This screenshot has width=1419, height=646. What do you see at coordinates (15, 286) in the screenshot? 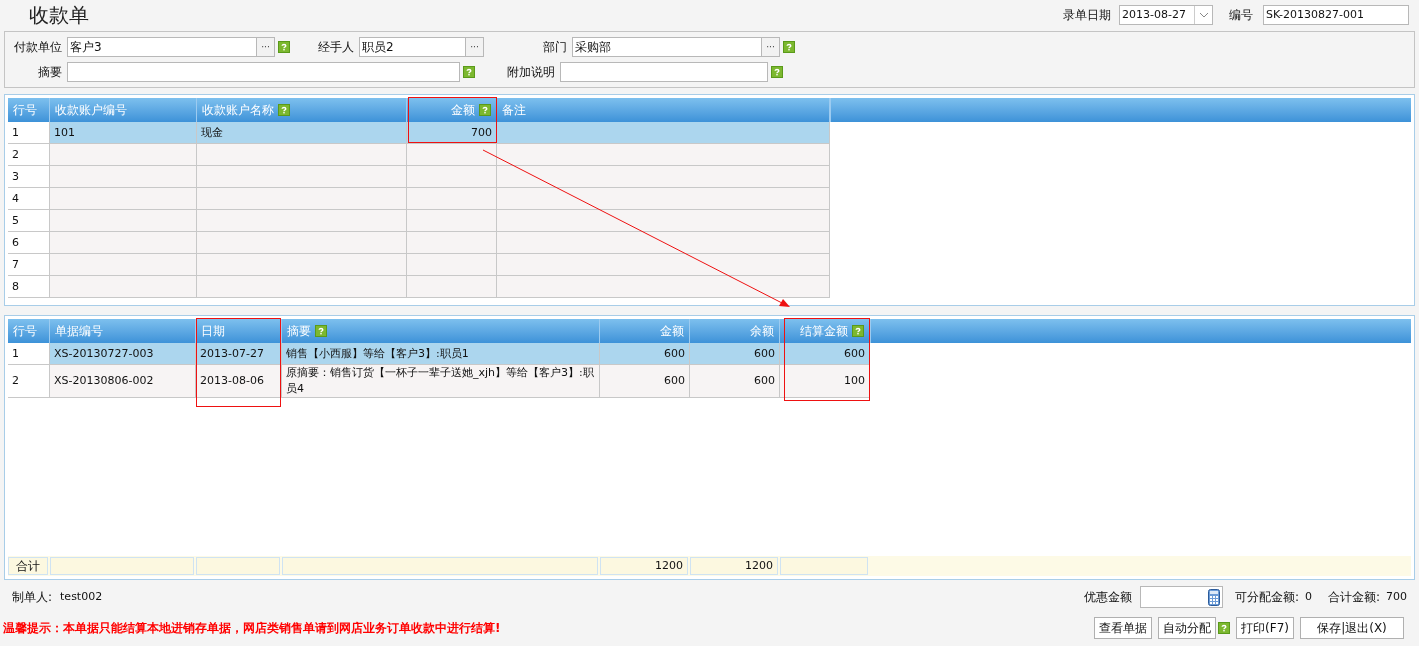
I see `table-cell: 8` at bounding box center [15, 286].